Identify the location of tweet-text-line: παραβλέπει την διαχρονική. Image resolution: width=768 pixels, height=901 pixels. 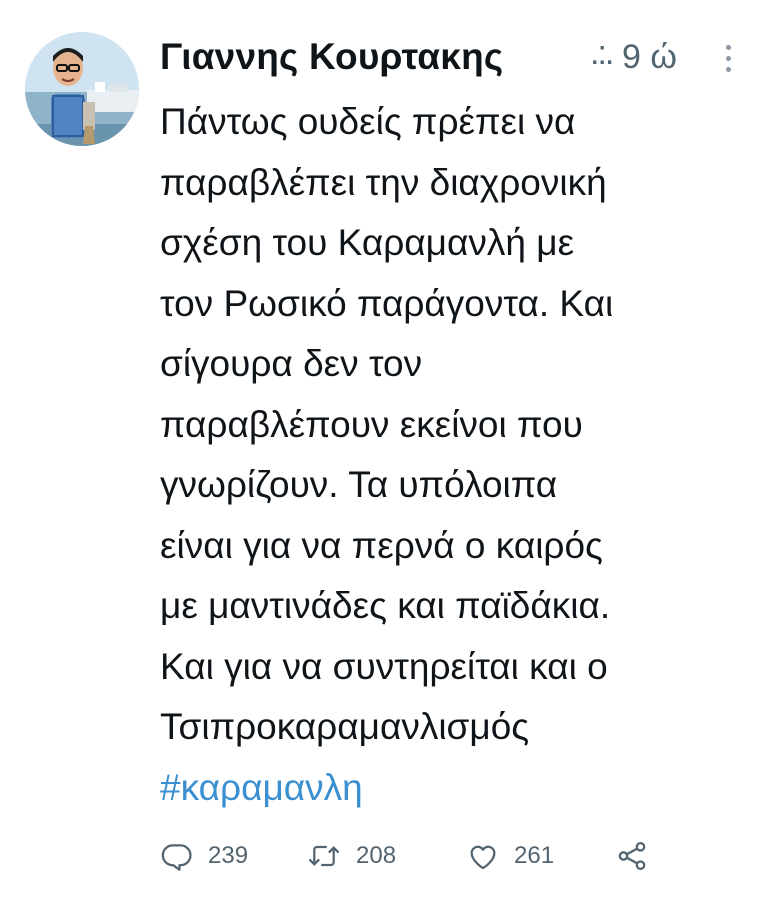
(383, 182).